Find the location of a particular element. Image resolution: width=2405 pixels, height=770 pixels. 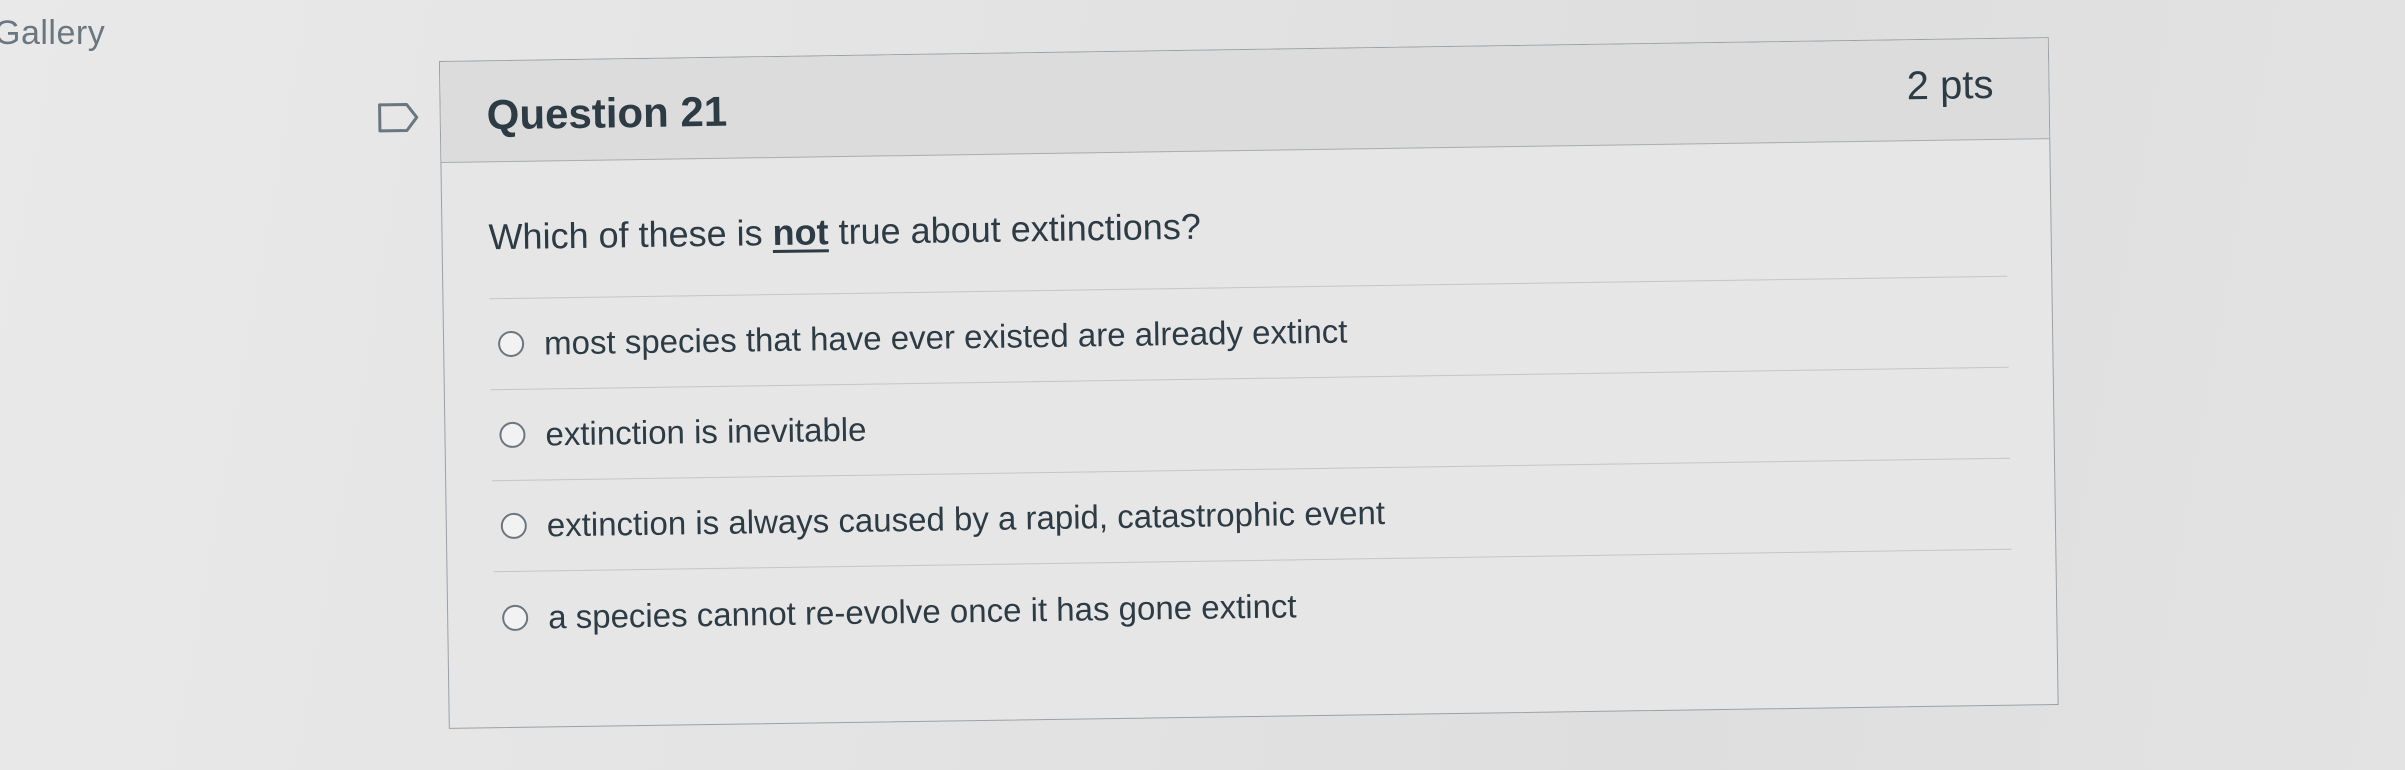

question-text-before: Which of these is is located at coordinates (630, 235).